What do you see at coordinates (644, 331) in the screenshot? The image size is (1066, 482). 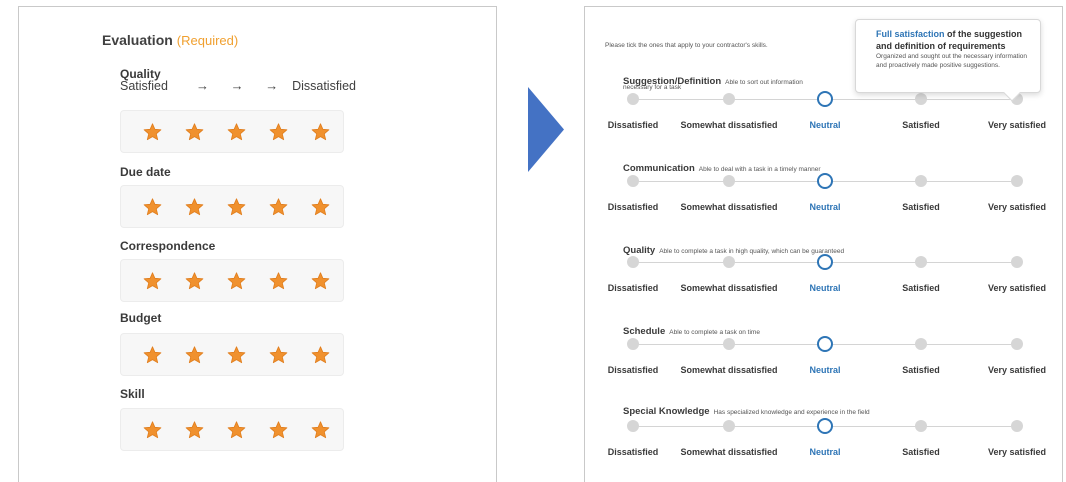 I see `criterion-name: Schedule` at bounding box center [644, 331].